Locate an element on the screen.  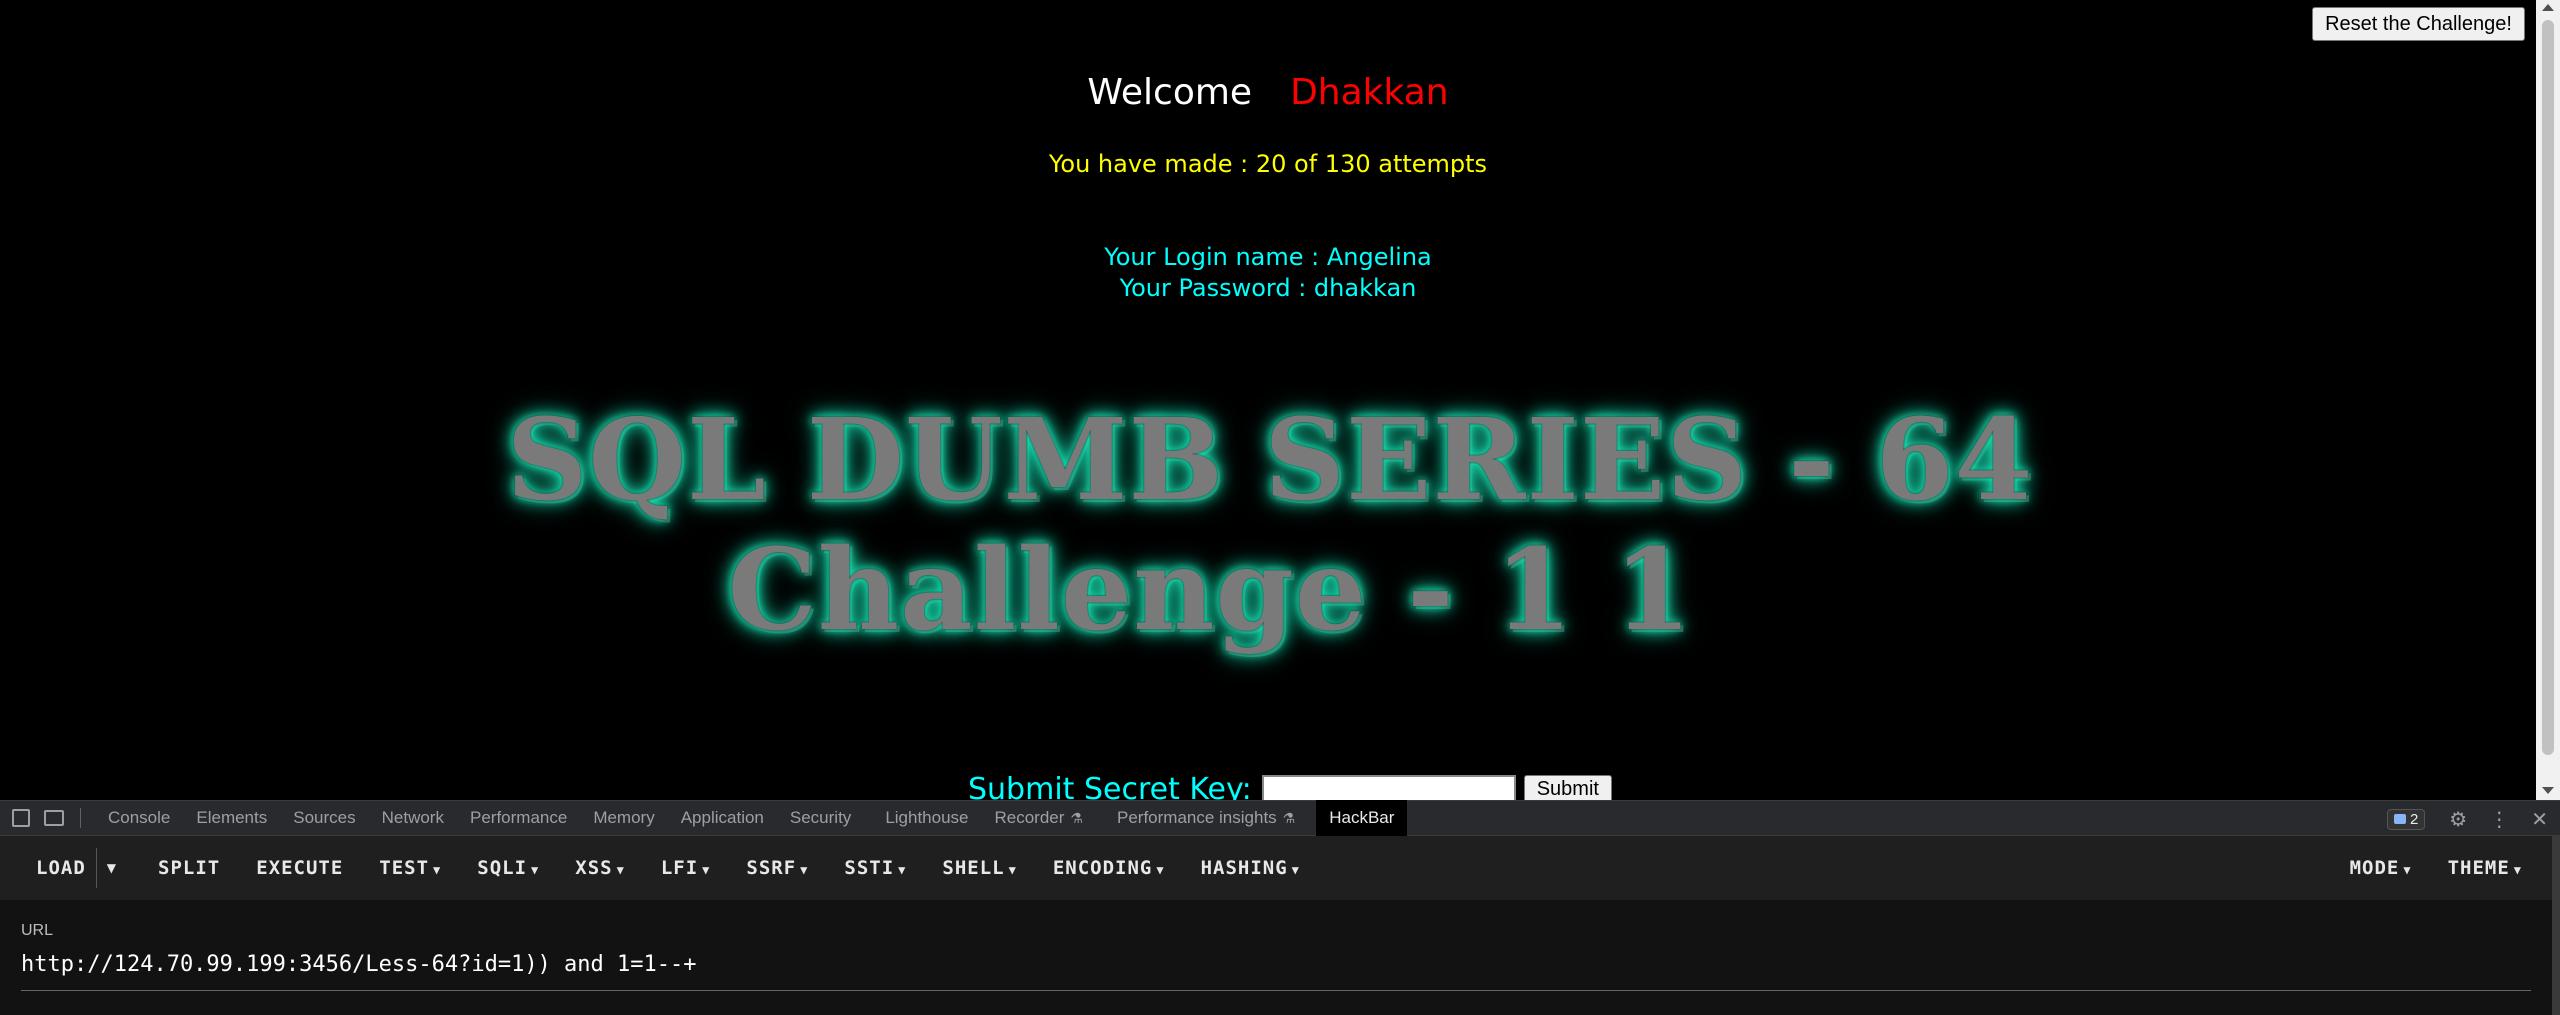
tab-security: Security is located at coordinates (820, 818).